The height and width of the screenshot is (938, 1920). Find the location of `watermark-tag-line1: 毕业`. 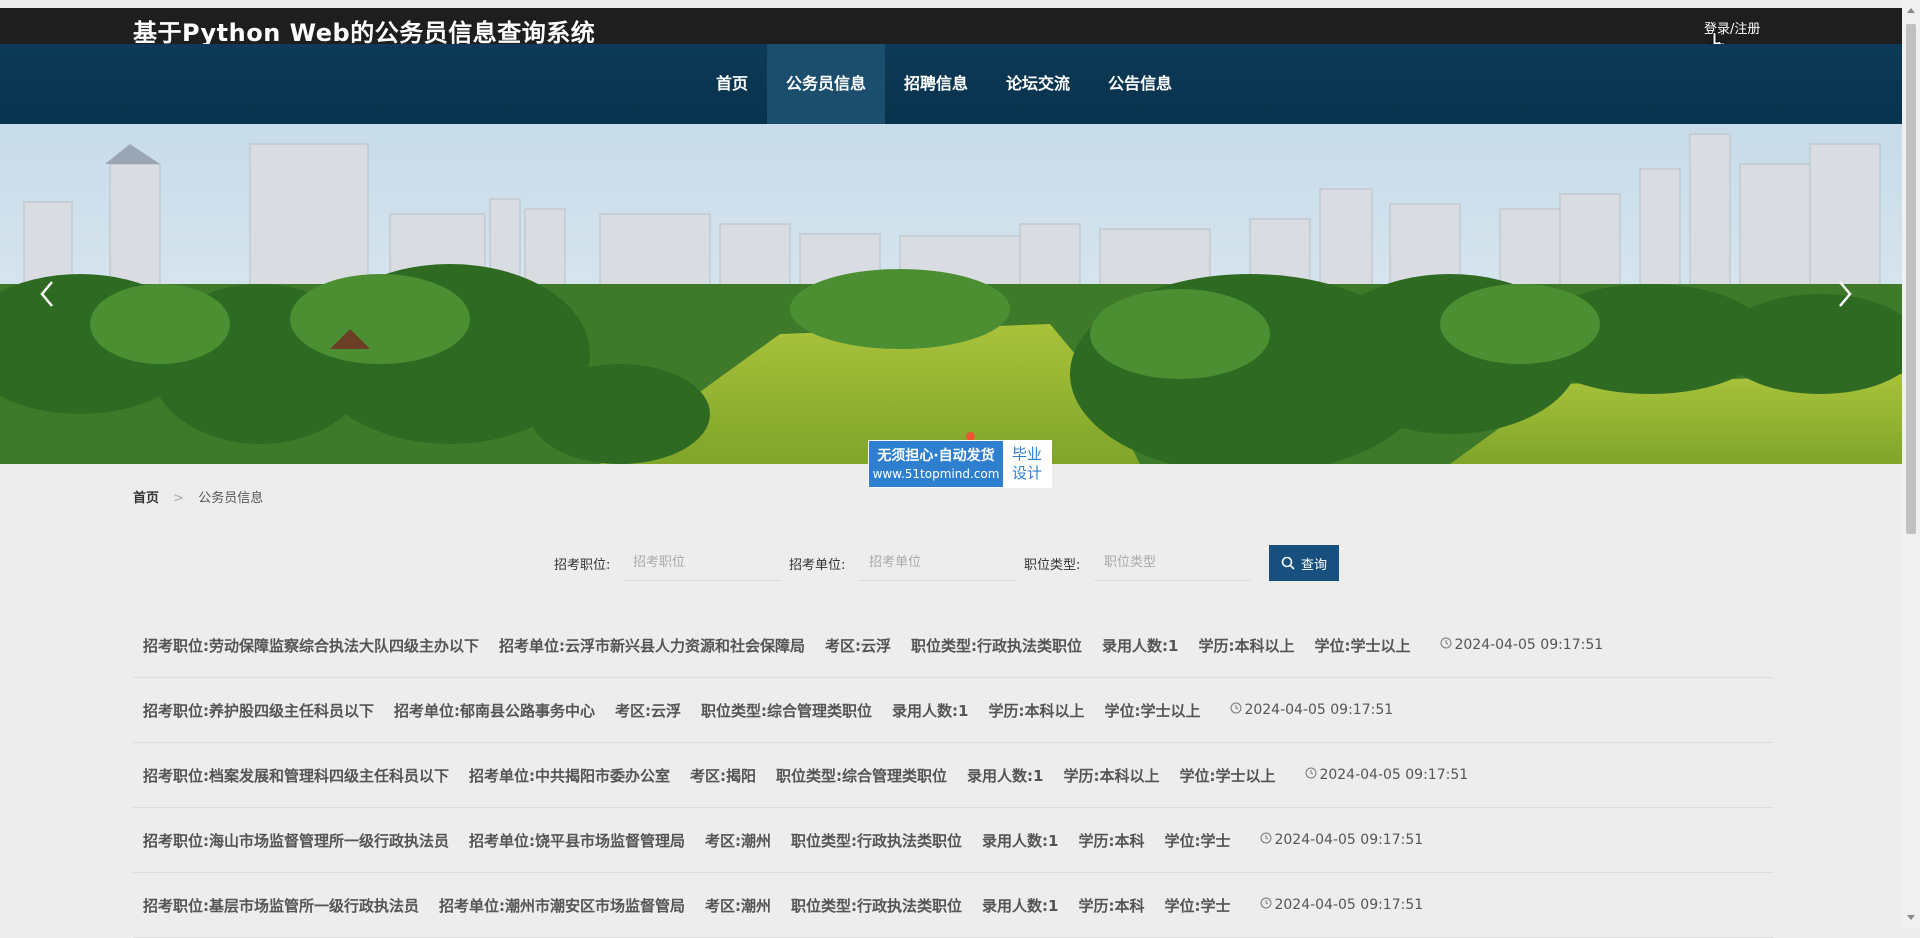

watermark-tag-line1: 毕业 is located at coordinates (1027, 454).